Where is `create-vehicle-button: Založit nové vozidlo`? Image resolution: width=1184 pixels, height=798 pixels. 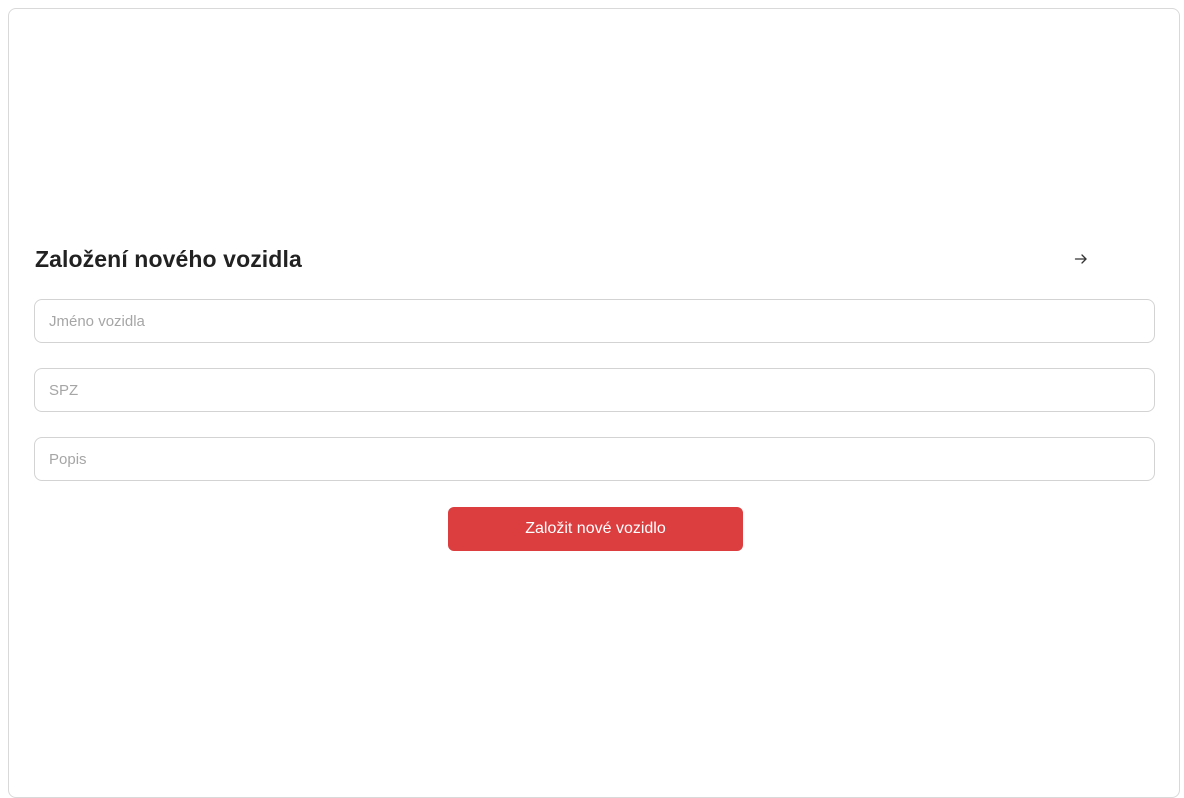
create-vehicle-button: Založit nové vozidlo is located at coordinates (595, 529).